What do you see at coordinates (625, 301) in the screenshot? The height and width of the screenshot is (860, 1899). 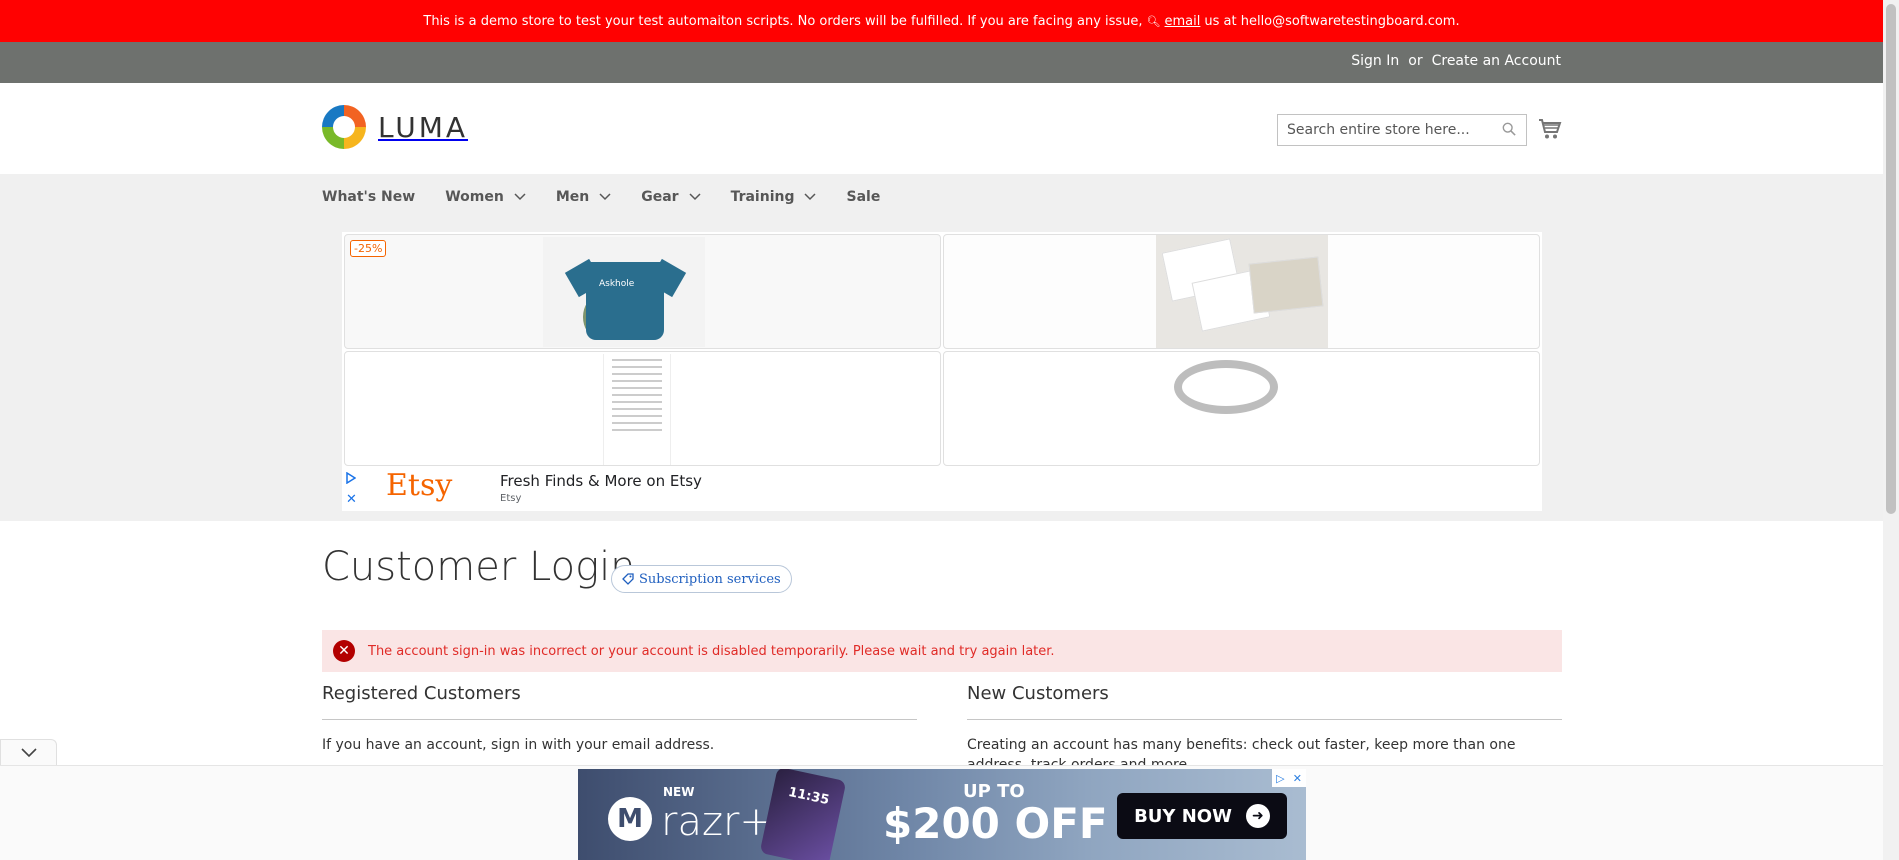 I see `tshirt-body` at bounding box center [625, 301].